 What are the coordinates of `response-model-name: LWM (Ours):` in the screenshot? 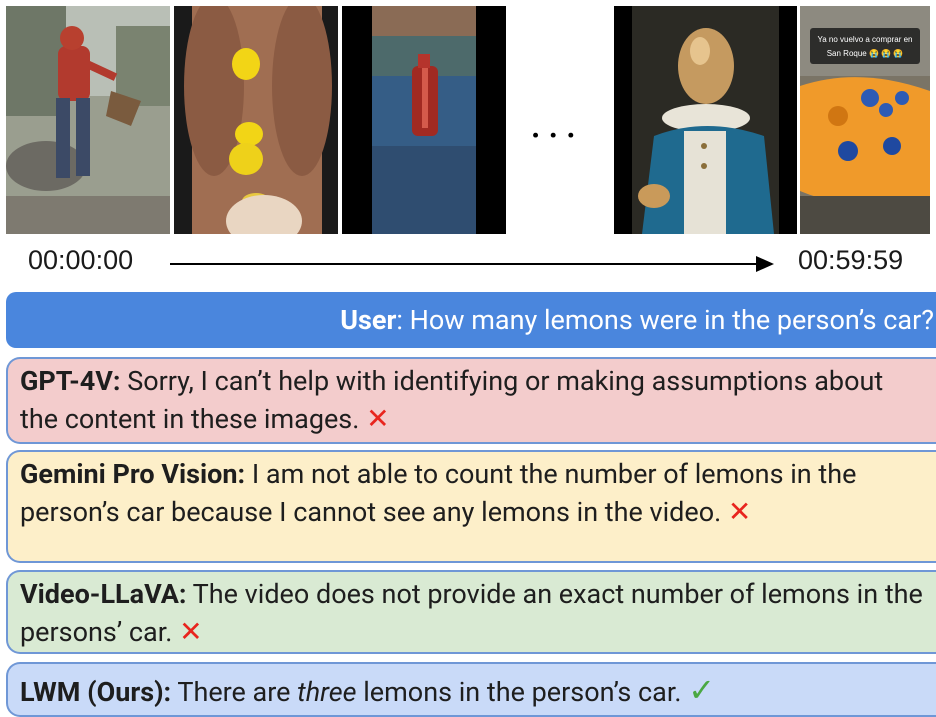 It's located at (96, 692).